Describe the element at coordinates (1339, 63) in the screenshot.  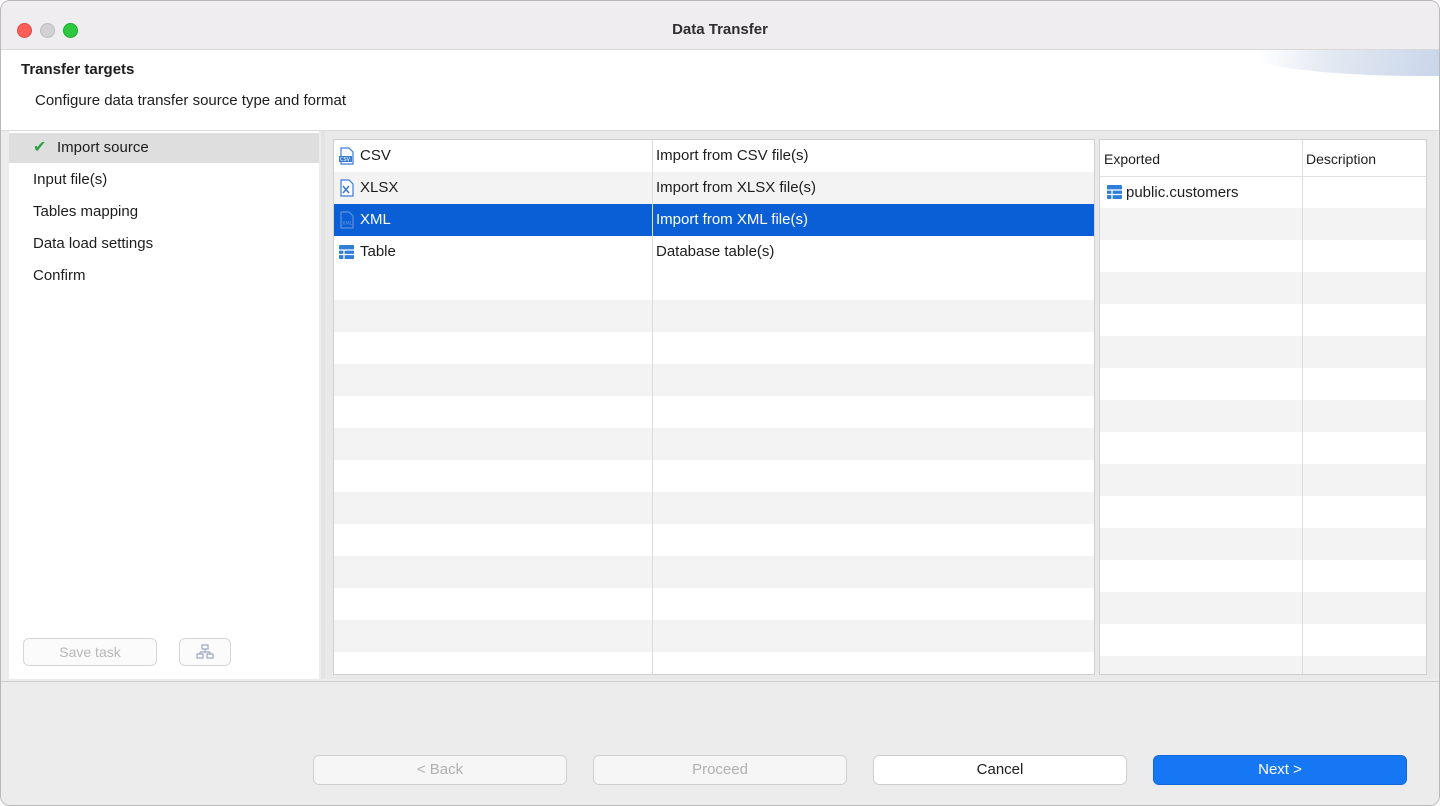
I see `header-decoration` at that location.